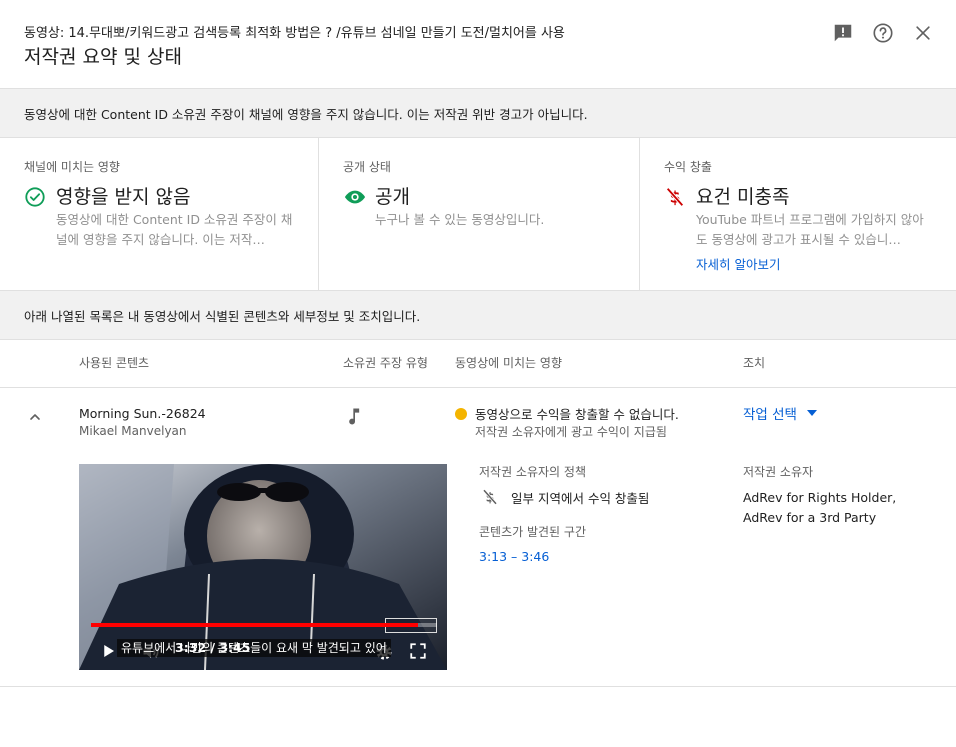 This screenshot has height=747, width=956. I want to click on column-header-content: 사용된 콘텐츠, so click(114, 363).